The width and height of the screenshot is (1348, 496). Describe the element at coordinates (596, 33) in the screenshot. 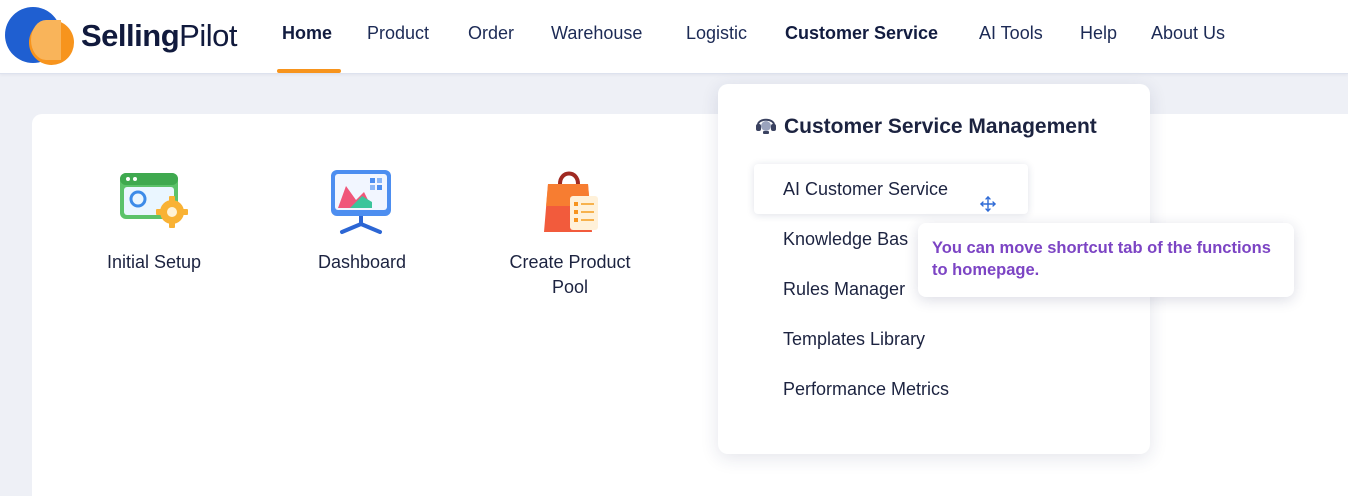

I see `nav-warehouse: Warehouse` at that location.